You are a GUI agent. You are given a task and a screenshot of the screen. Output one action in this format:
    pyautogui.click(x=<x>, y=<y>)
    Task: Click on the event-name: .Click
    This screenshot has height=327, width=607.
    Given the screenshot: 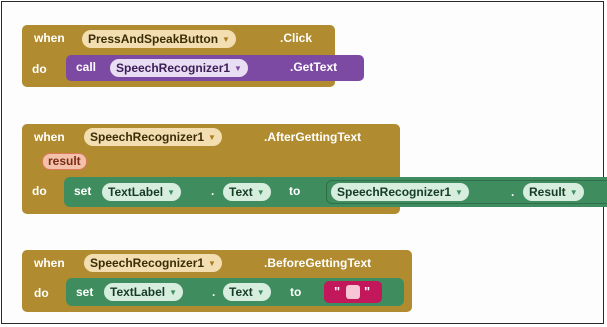 What is the action you would take?
    pyautogui.click(x=296, y=38)
    